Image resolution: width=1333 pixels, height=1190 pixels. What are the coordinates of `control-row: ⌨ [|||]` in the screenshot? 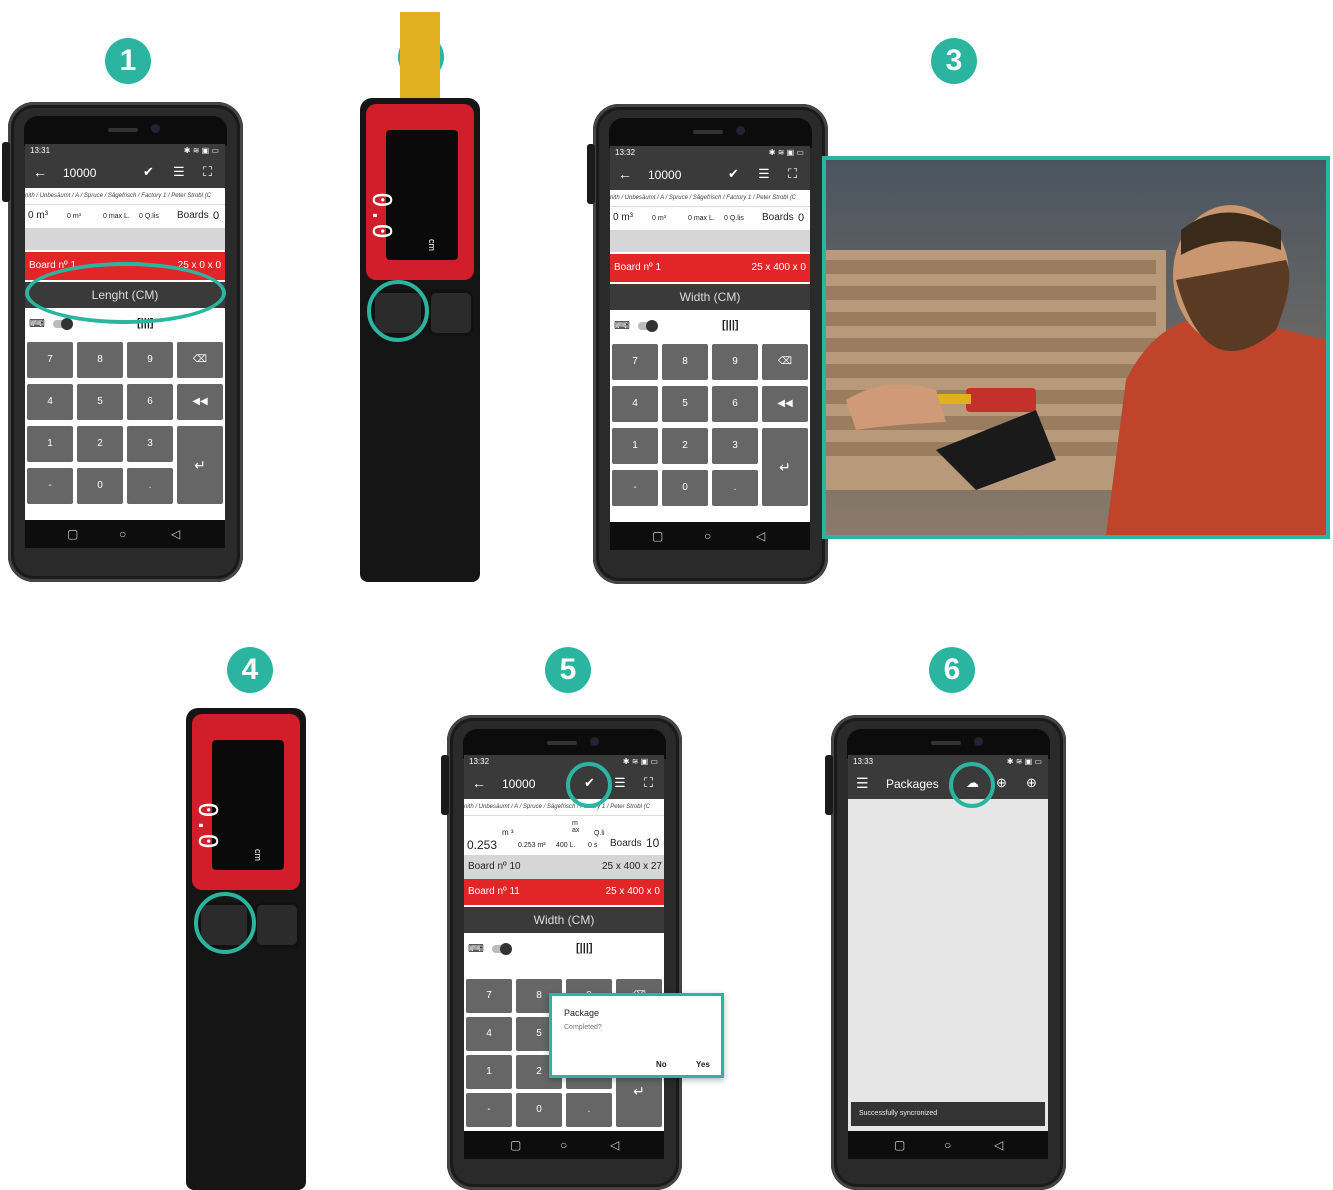 It's located at (564, 950).